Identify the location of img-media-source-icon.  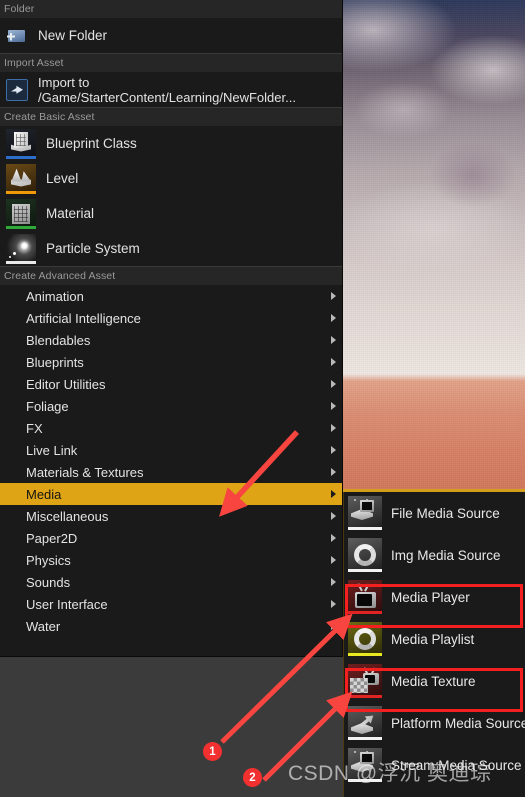
(365, 555).